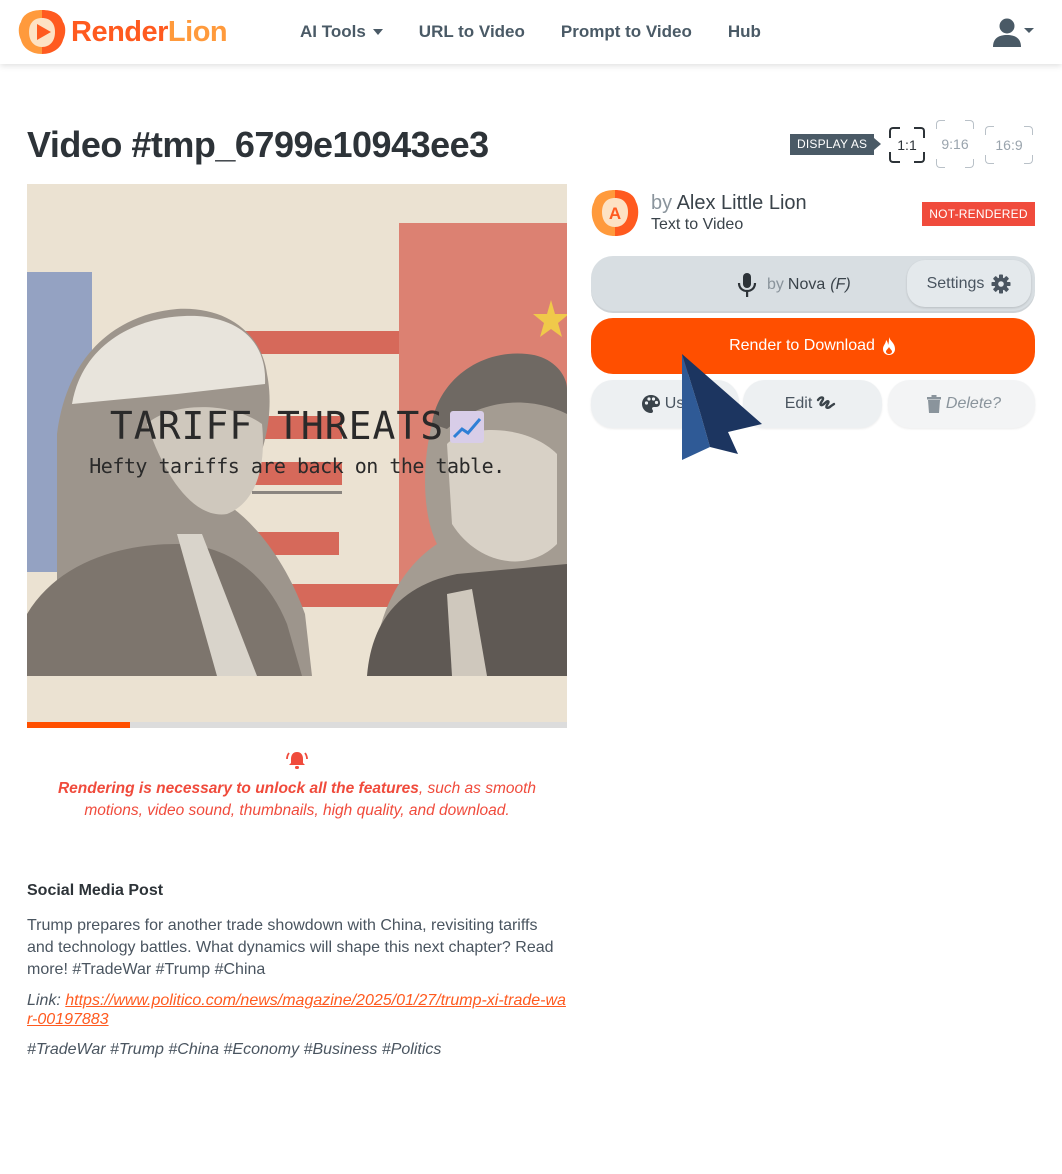 This screenshot has width=1062, height=1174. I want to click on microphone-icon, so click(747, 284).